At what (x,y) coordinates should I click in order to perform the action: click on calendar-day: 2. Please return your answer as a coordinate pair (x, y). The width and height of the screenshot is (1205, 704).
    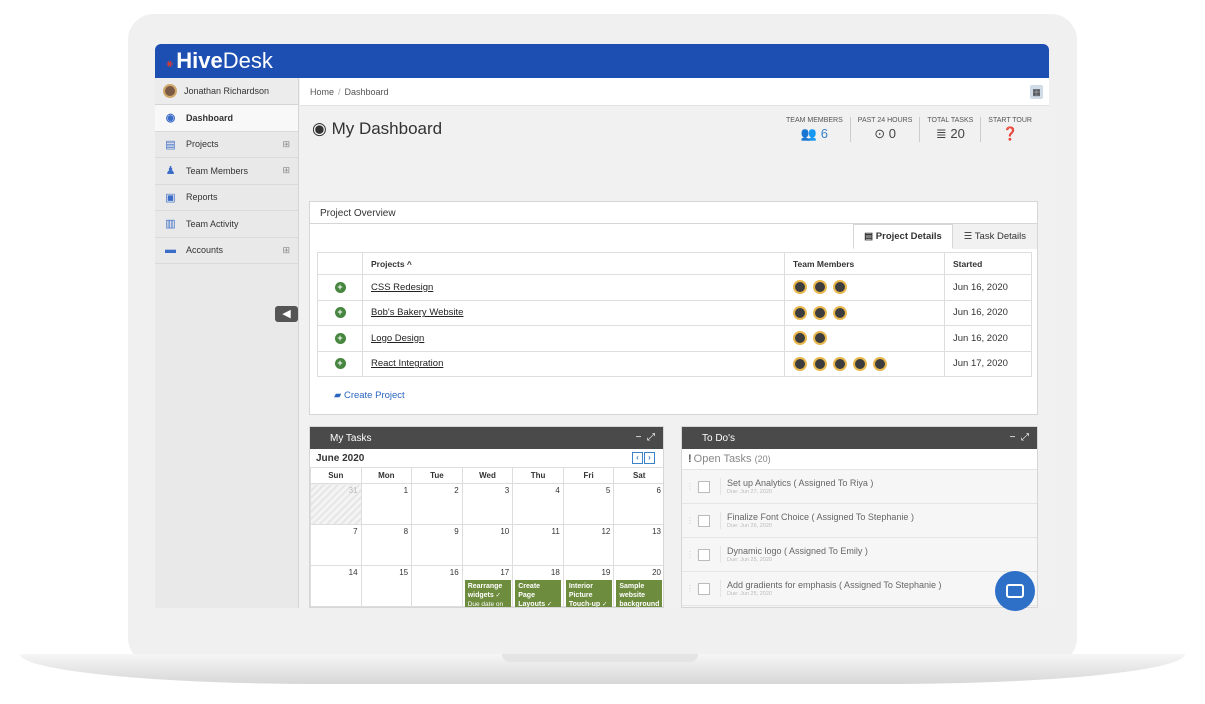
    Looking at the image, I should click on (437, 504).